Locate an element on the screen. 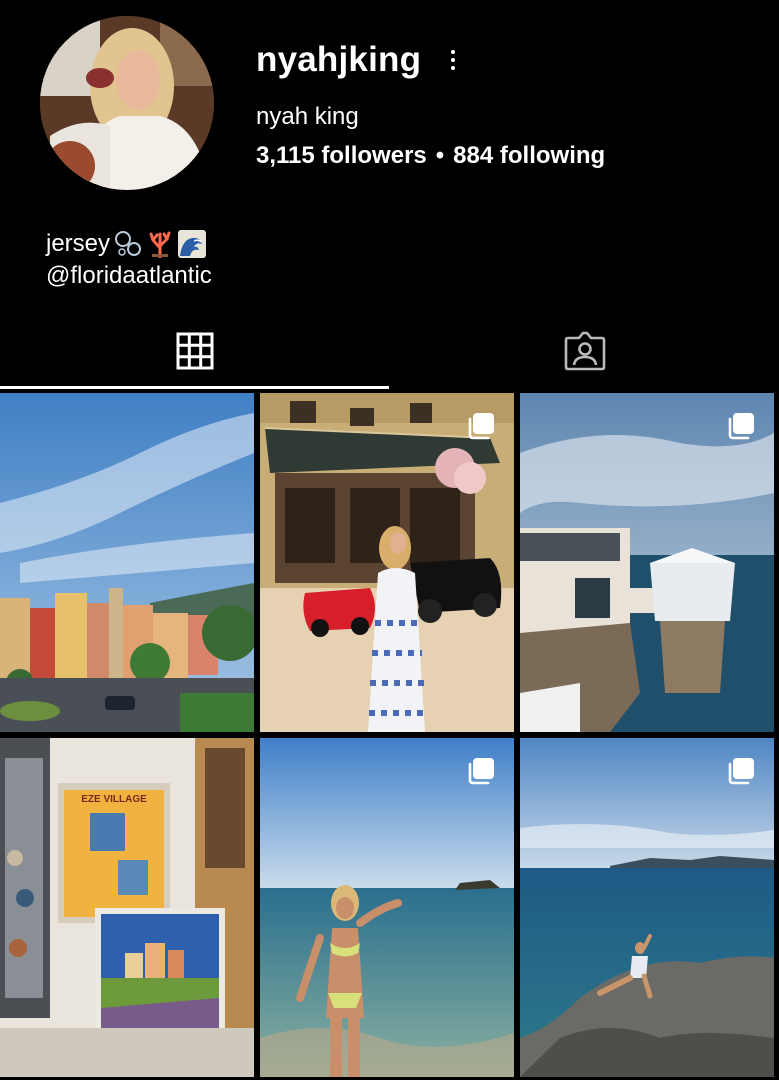 The width and height of the screenshot is (779, 1080). poster-title: EZE VILLAGE is located at coordinates (114, 799).